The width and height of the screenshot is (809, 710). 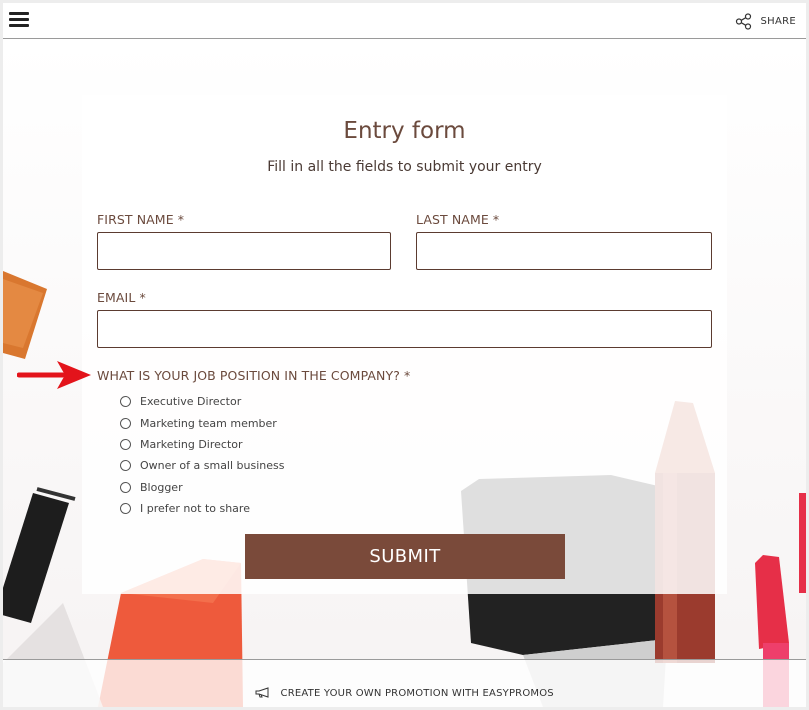 What do you see at coordinates (564, 251) in the screenshot?
I see `last-name-input` at bounding box center [564, 251].